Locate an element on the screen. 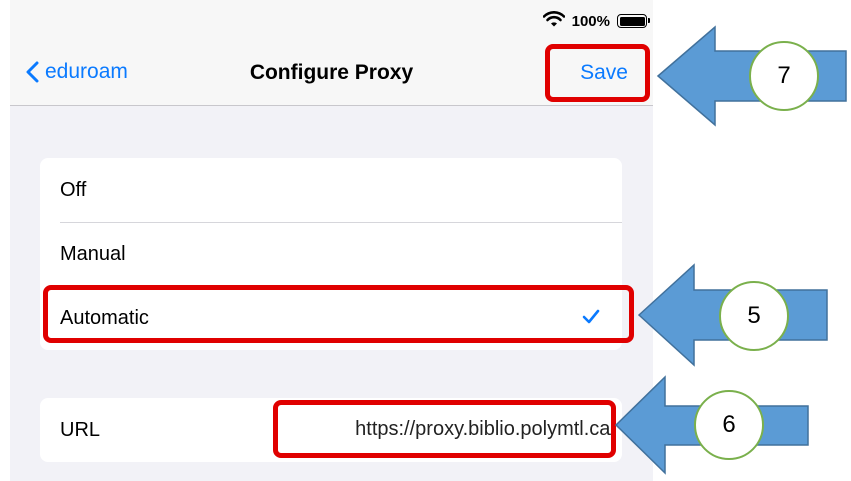  option-manual-label: Manual is located at coordinates (93, 253).